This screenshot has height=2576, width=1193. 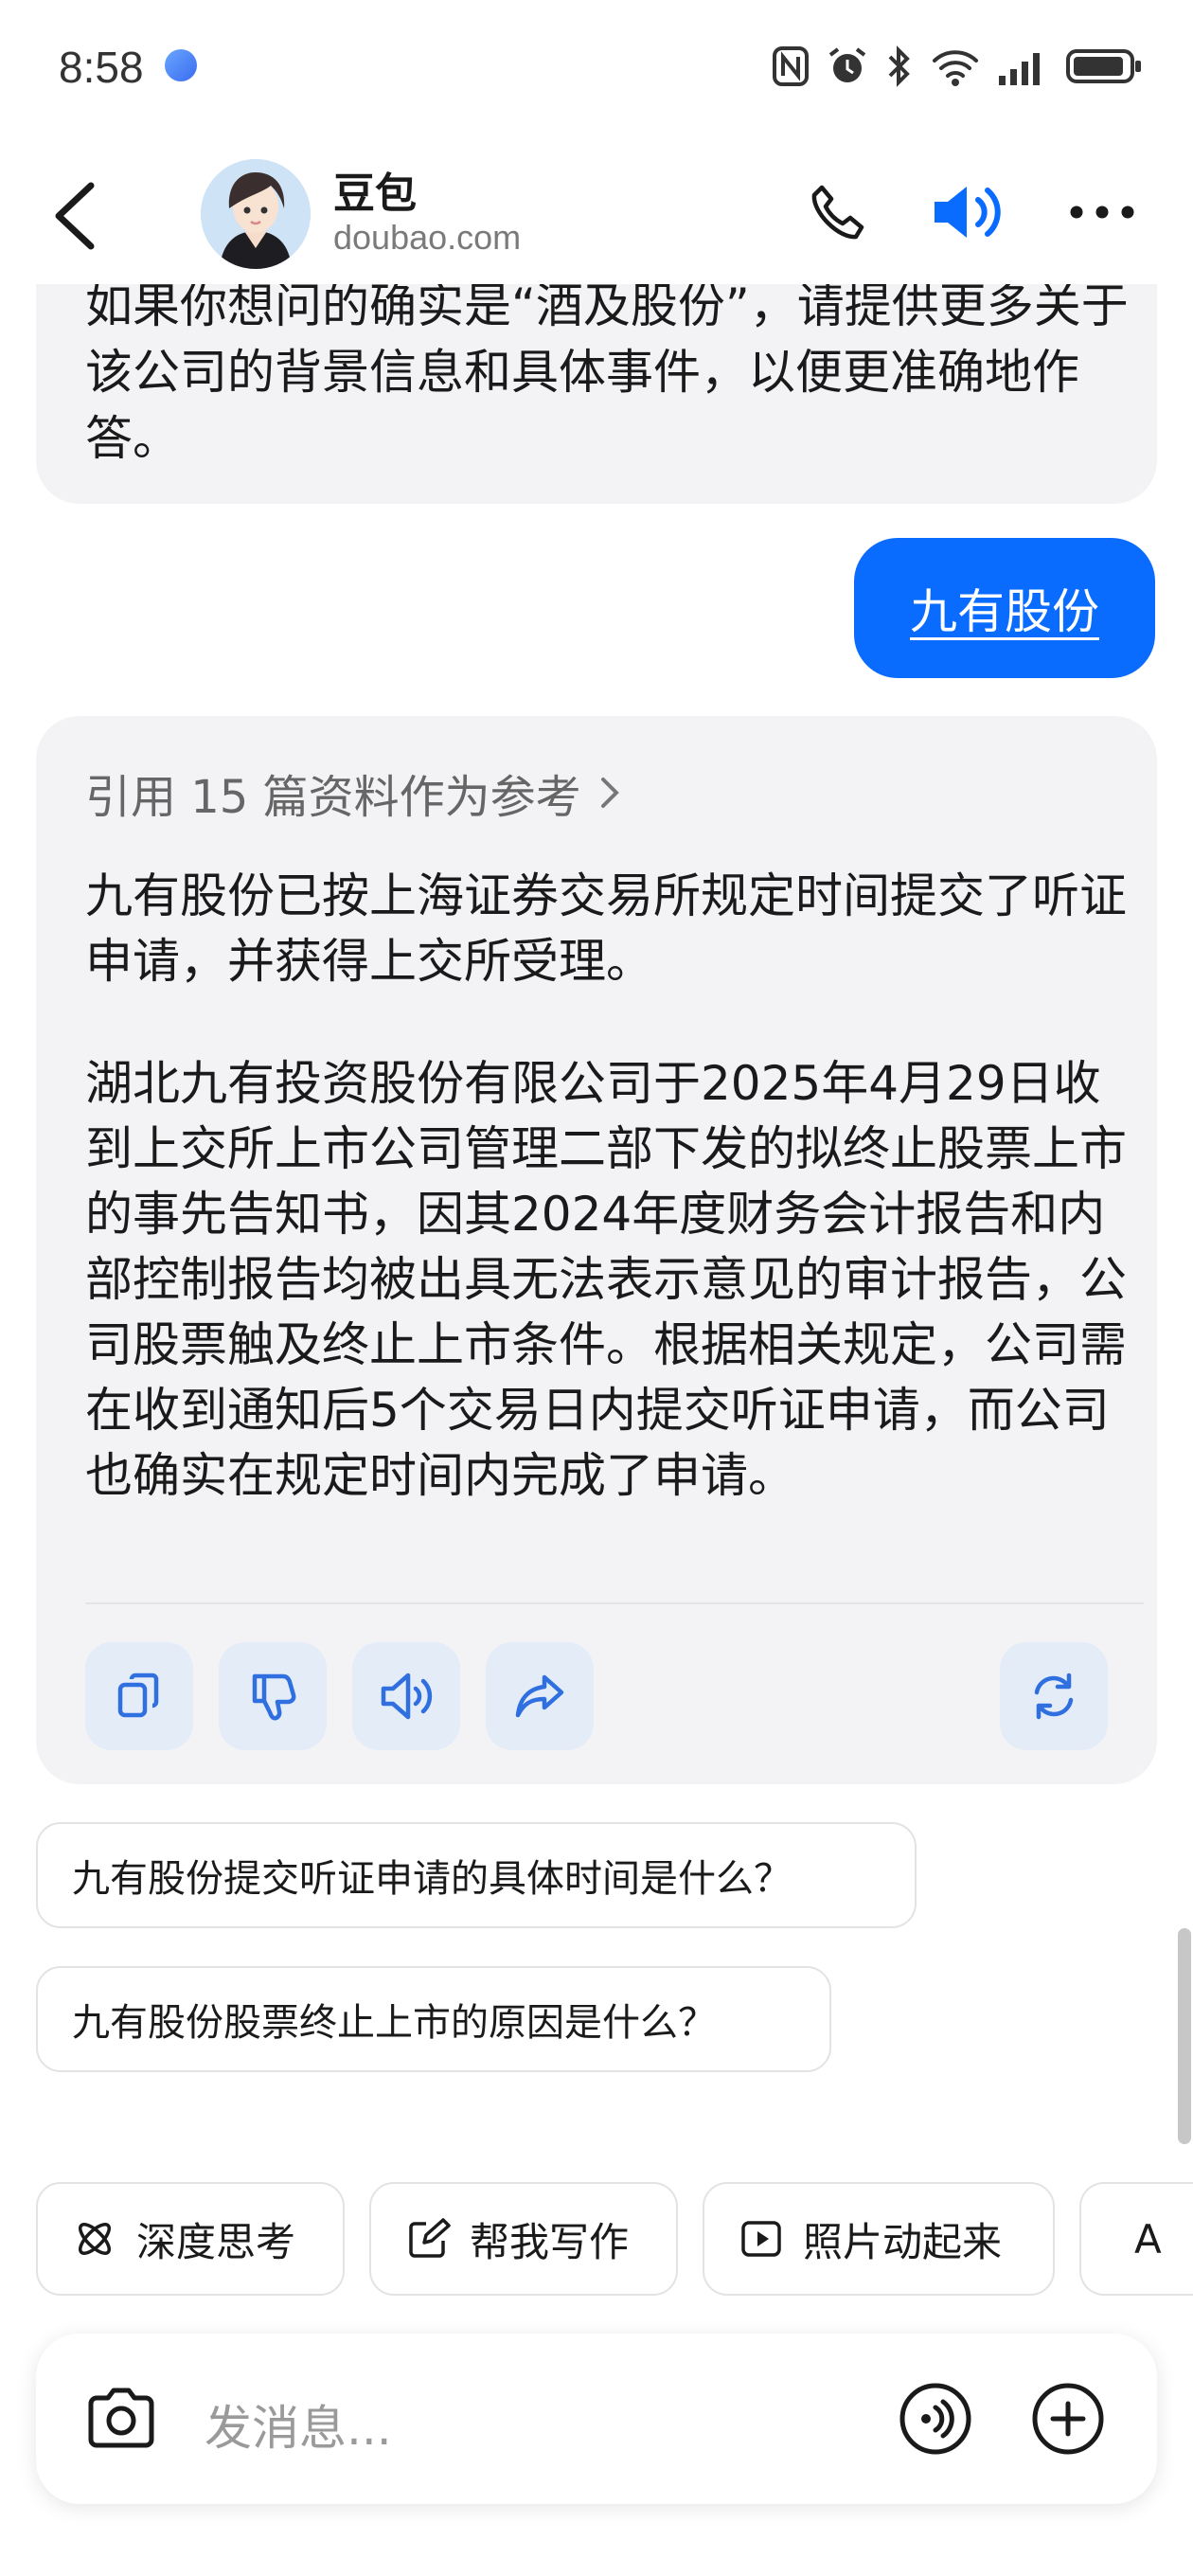 What do you see at coordinates (1004, 611) in the screenshot?
I see `user-message-text: 九有股份` at bounding box center [1004, 611].